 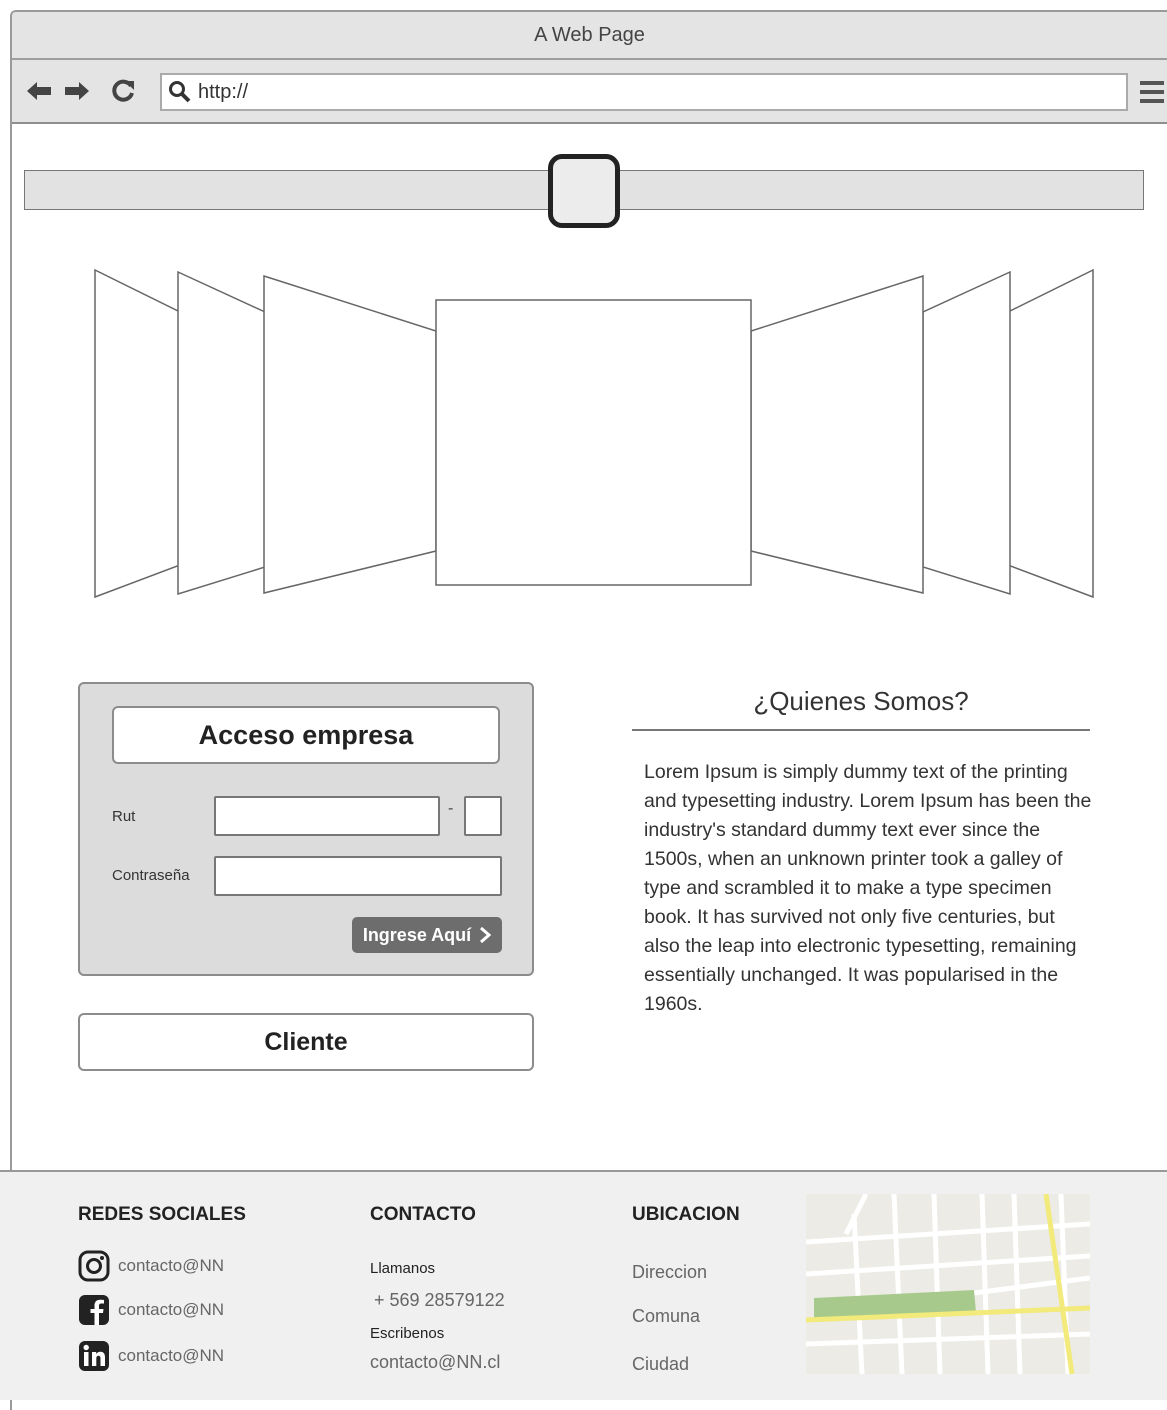 I want to click on login-submit-button: Ingrese Aquí, so click(x=427, y=935).